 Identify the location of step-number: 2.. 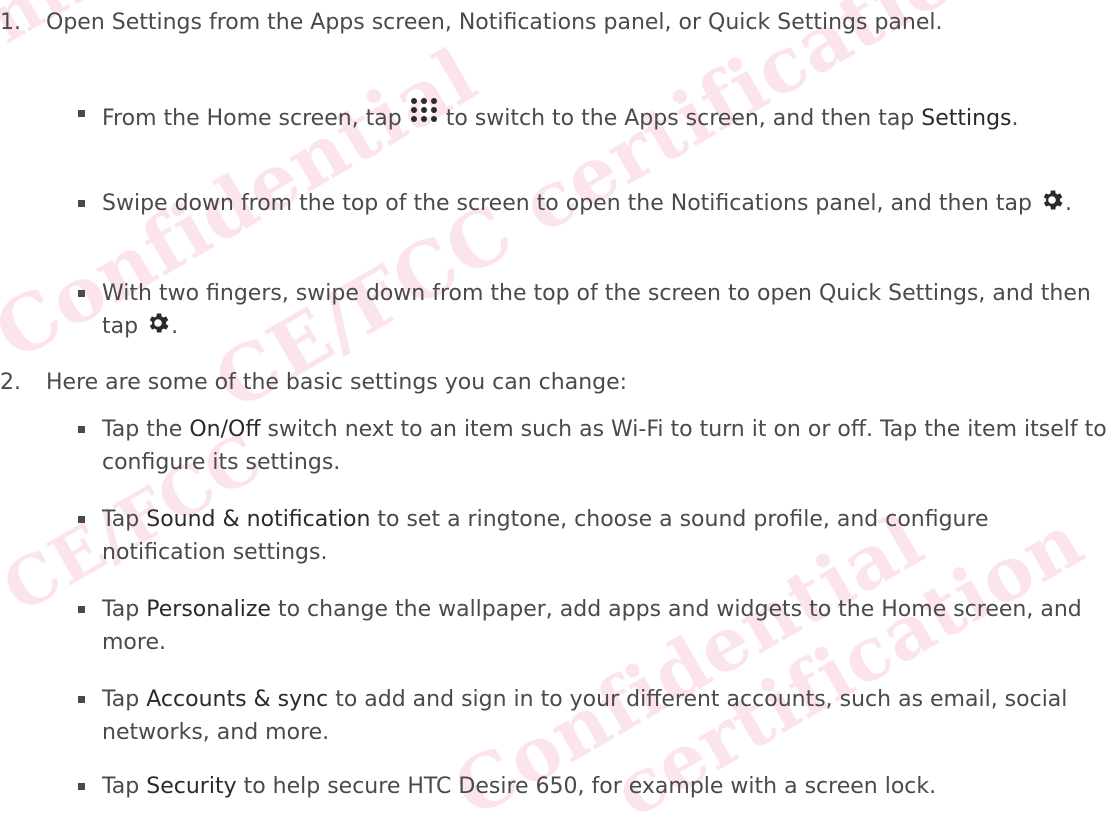
(10, 382).